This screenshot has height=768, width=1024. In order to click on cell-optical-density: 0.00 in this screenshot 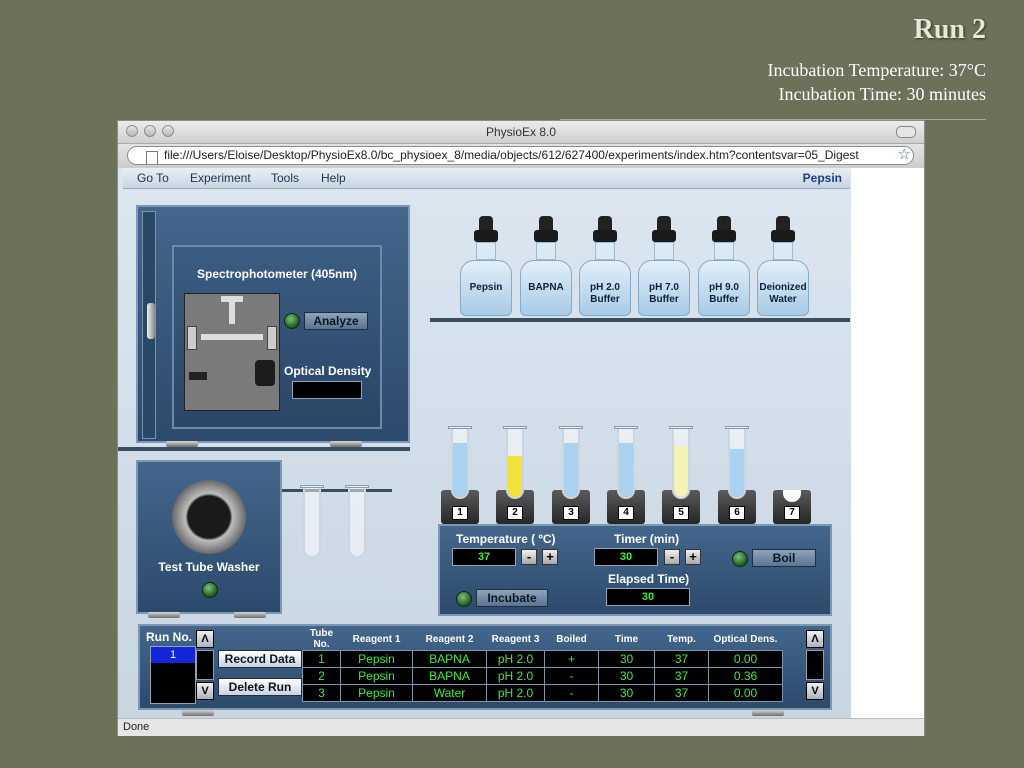, I will do `click(745, 659)`.